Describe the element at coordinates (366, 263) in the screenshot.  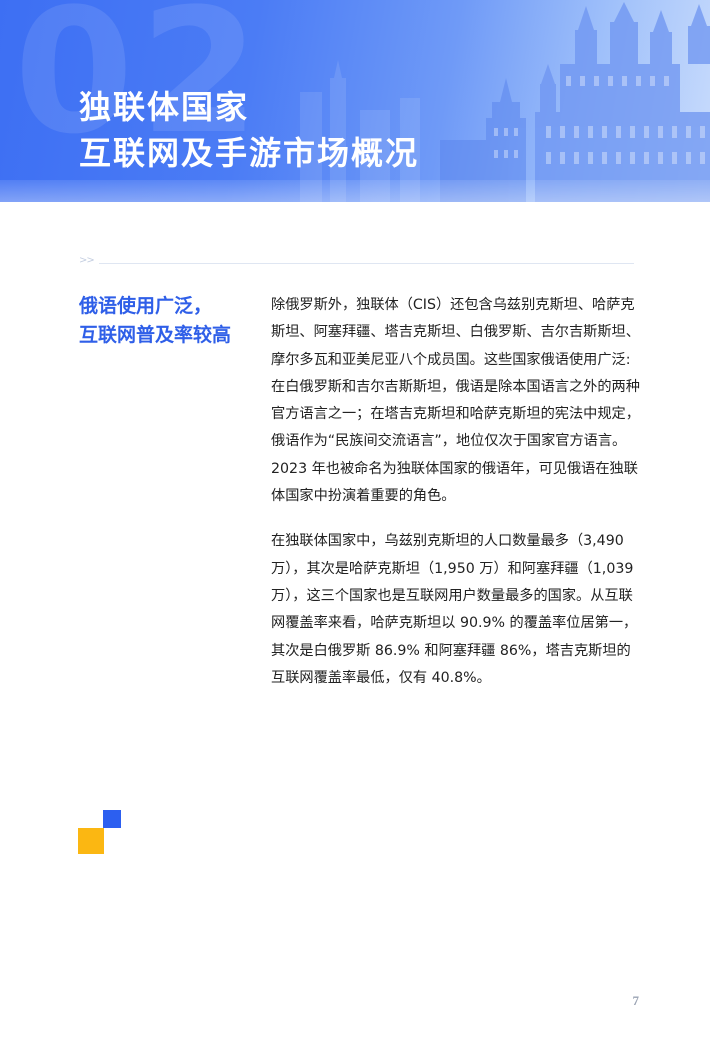
I see `divider-line` at that location.